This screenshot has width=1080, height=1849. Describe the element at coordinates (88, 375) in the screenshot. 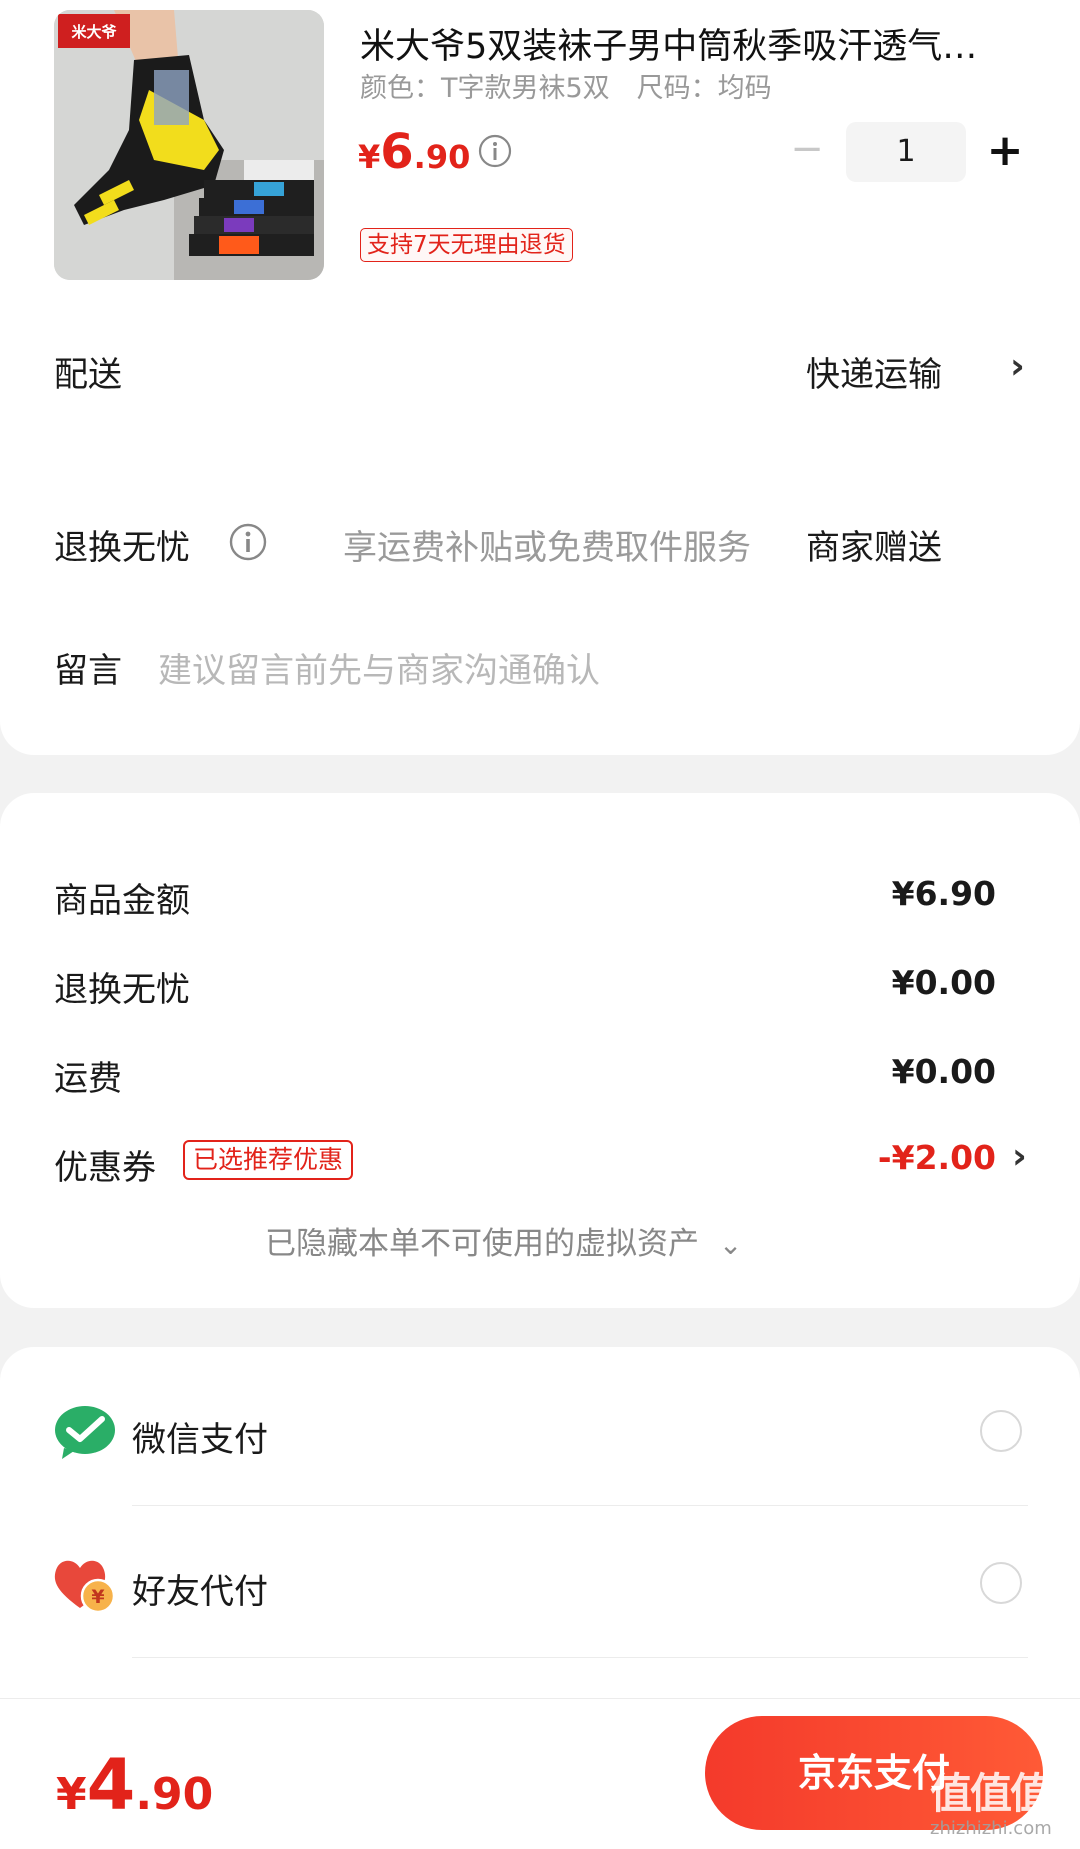

I see `delivery-label: 配送` at that location.